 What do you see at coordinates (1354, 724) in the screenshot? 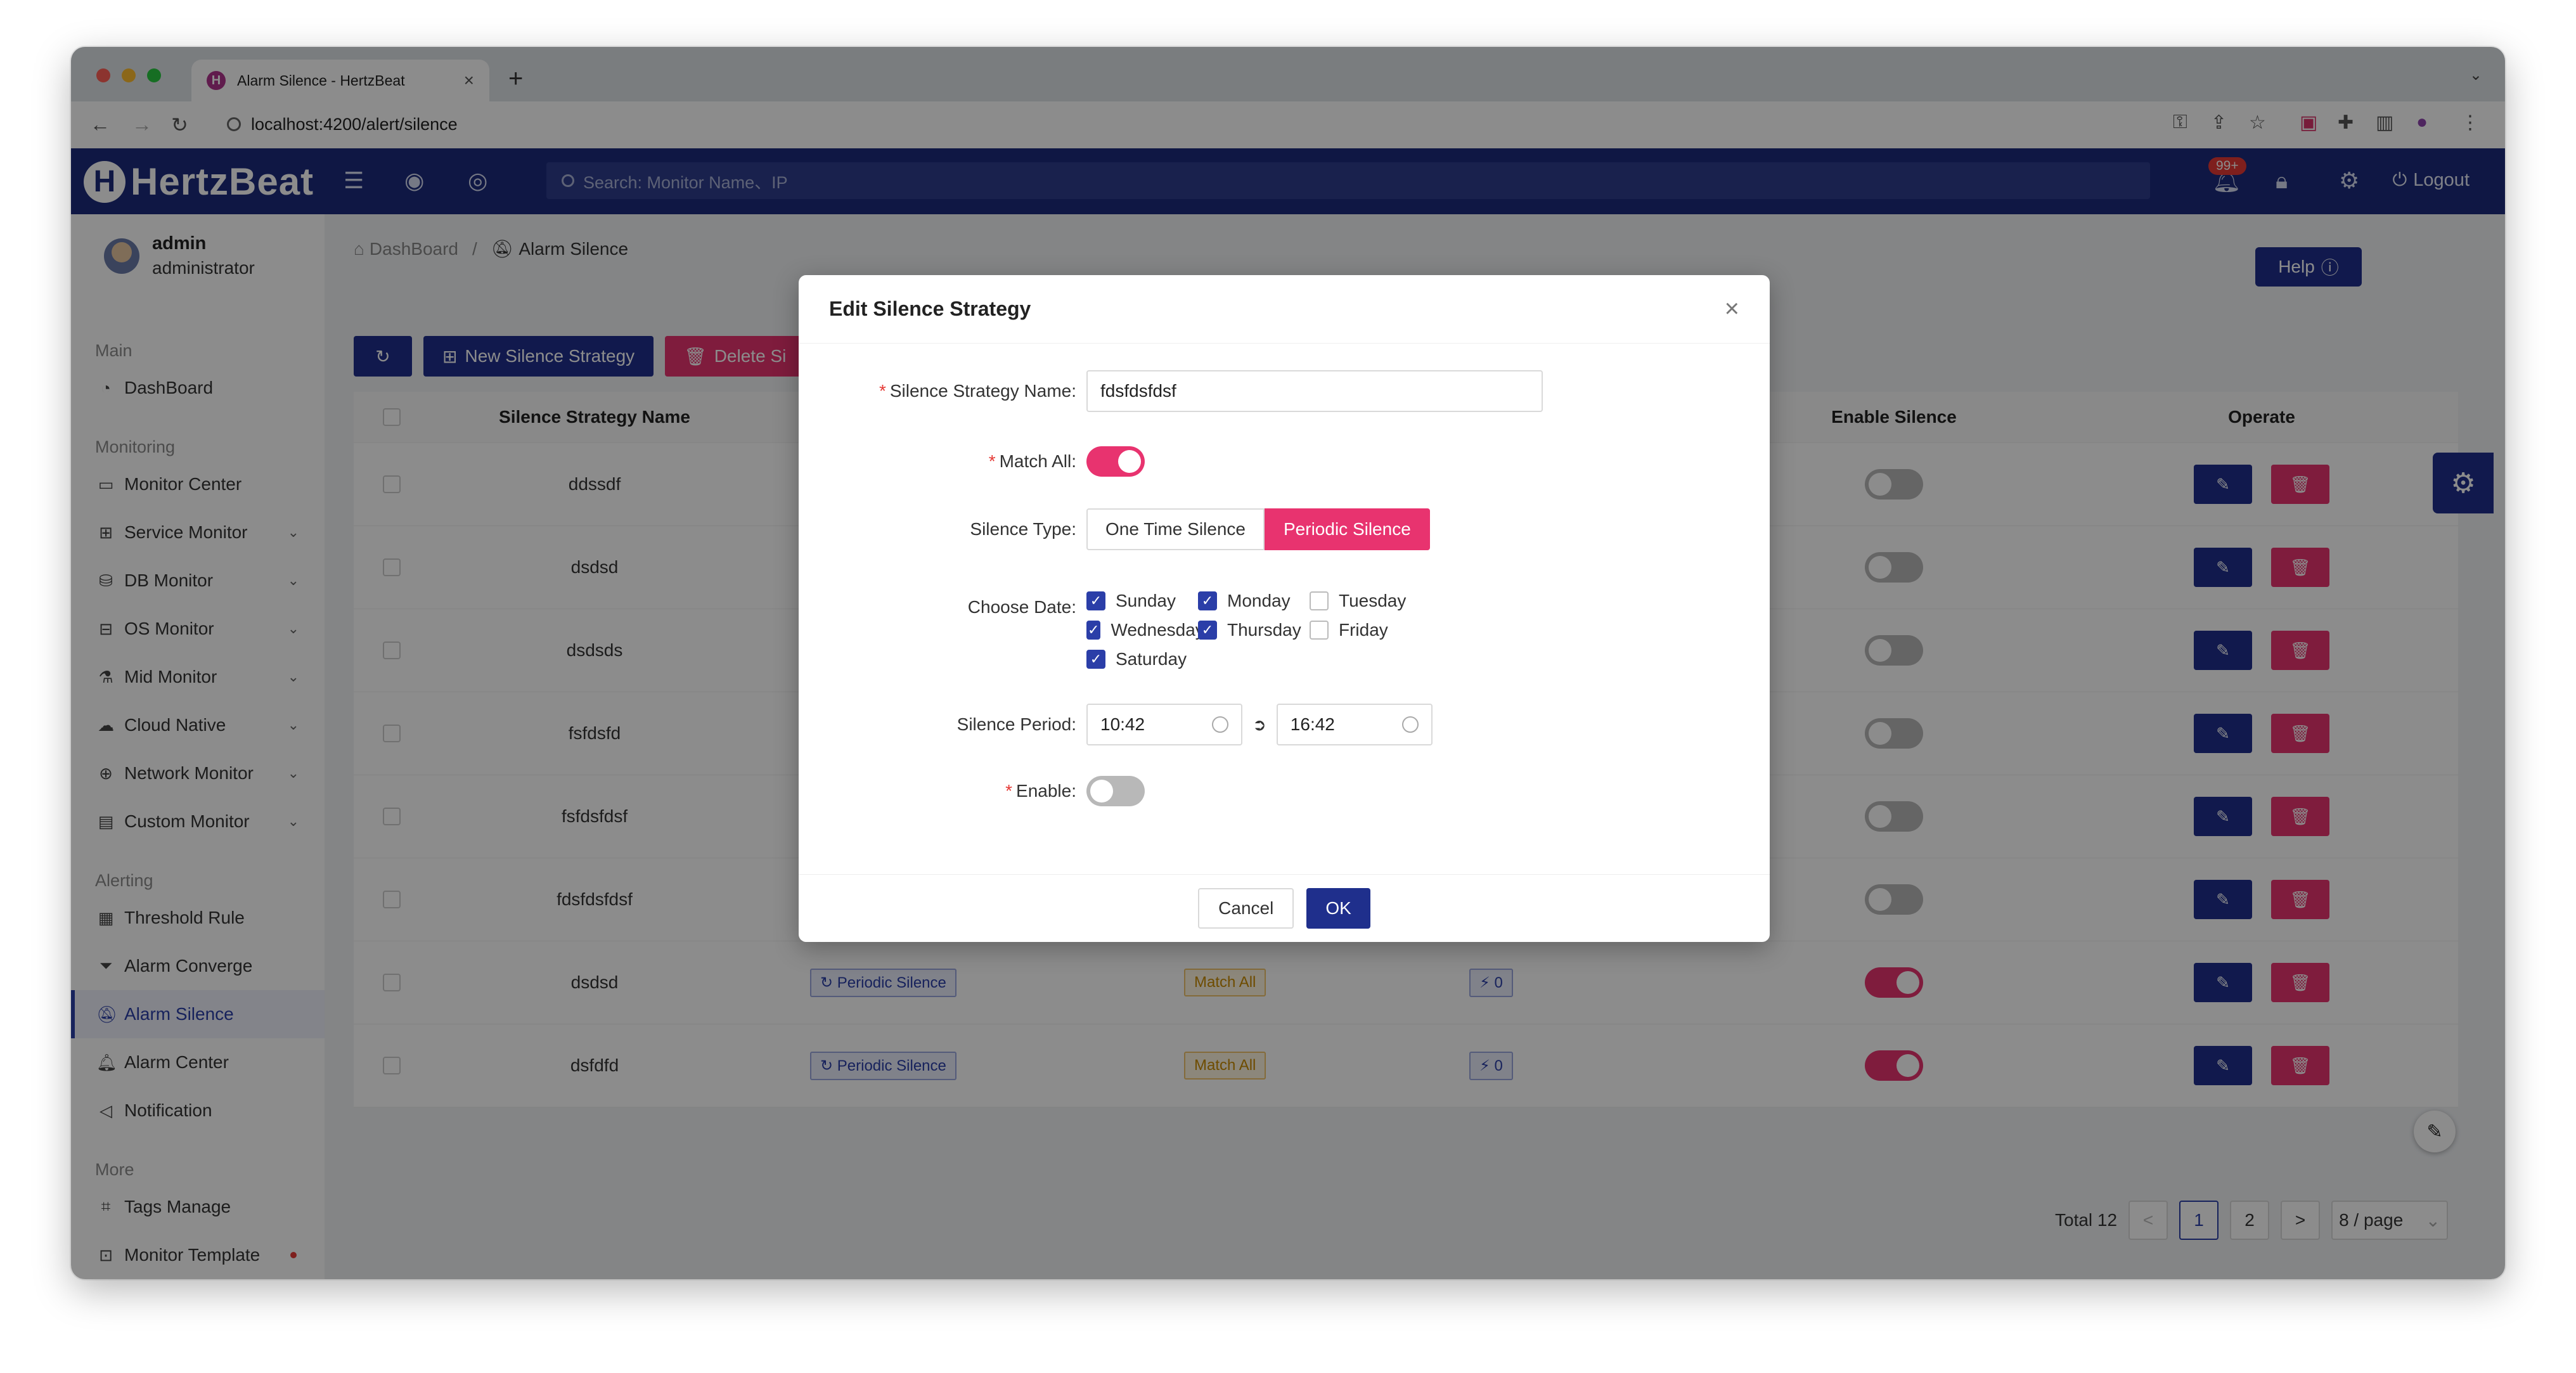
I see `period-end-time-picker: 16:42` at bounding box center [1354, 724].